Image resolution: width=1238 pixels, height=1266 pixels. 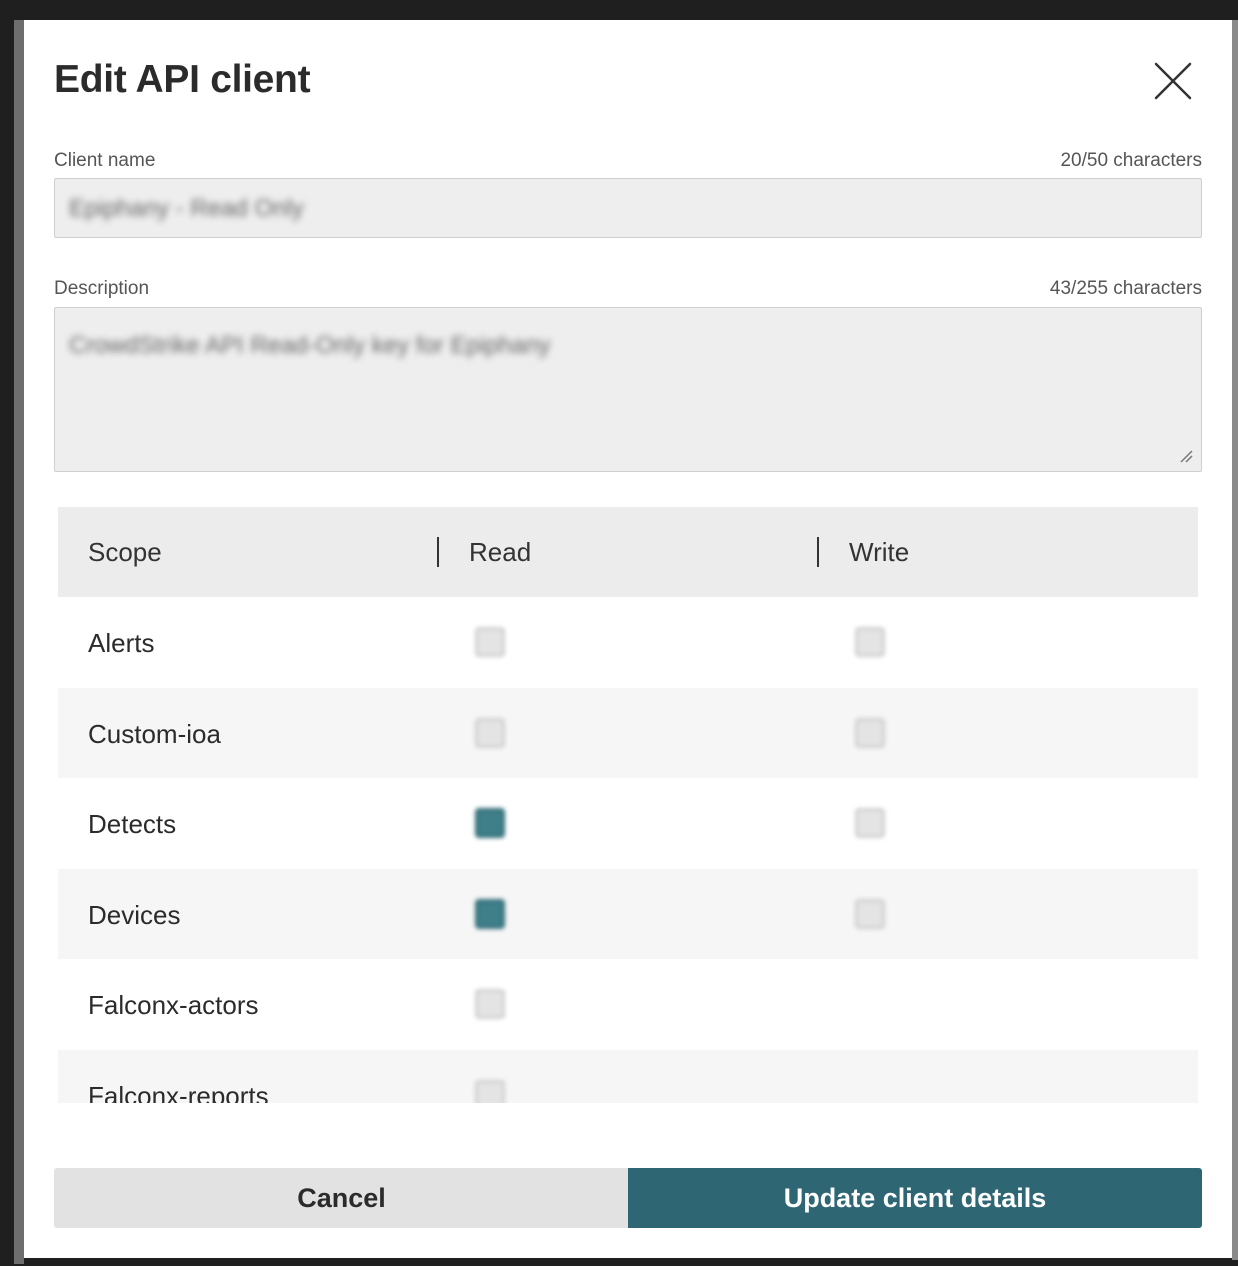 I want to click on scope-name: Devices, so click(x=134, y=914).